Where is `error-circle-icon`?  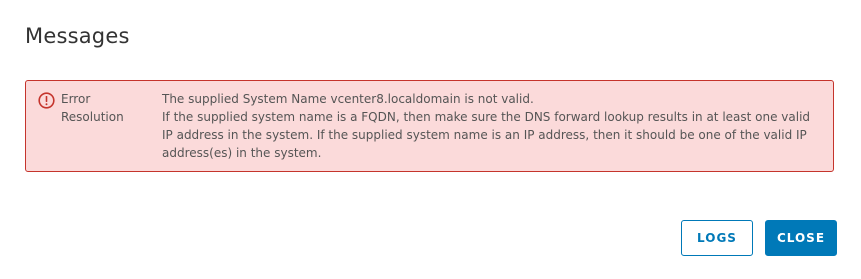 error-circle-icon is located at coordinates (46, 100).